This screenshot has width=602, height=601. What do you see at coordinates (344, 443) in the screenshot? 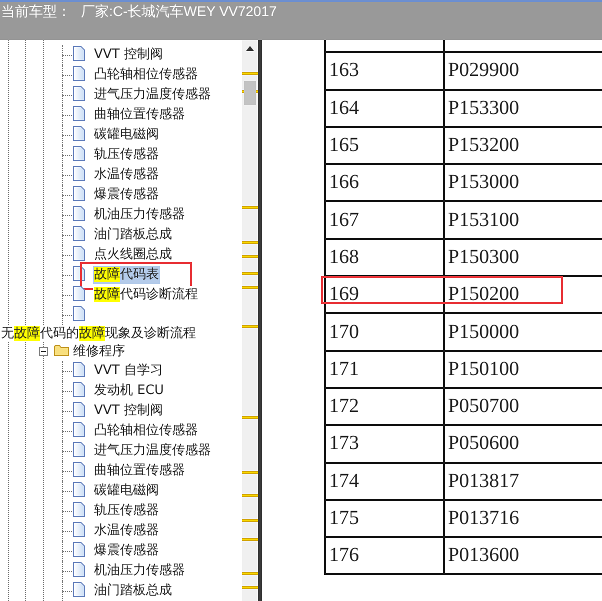
I see `row-number: 173` at bounding box center [344, 443].